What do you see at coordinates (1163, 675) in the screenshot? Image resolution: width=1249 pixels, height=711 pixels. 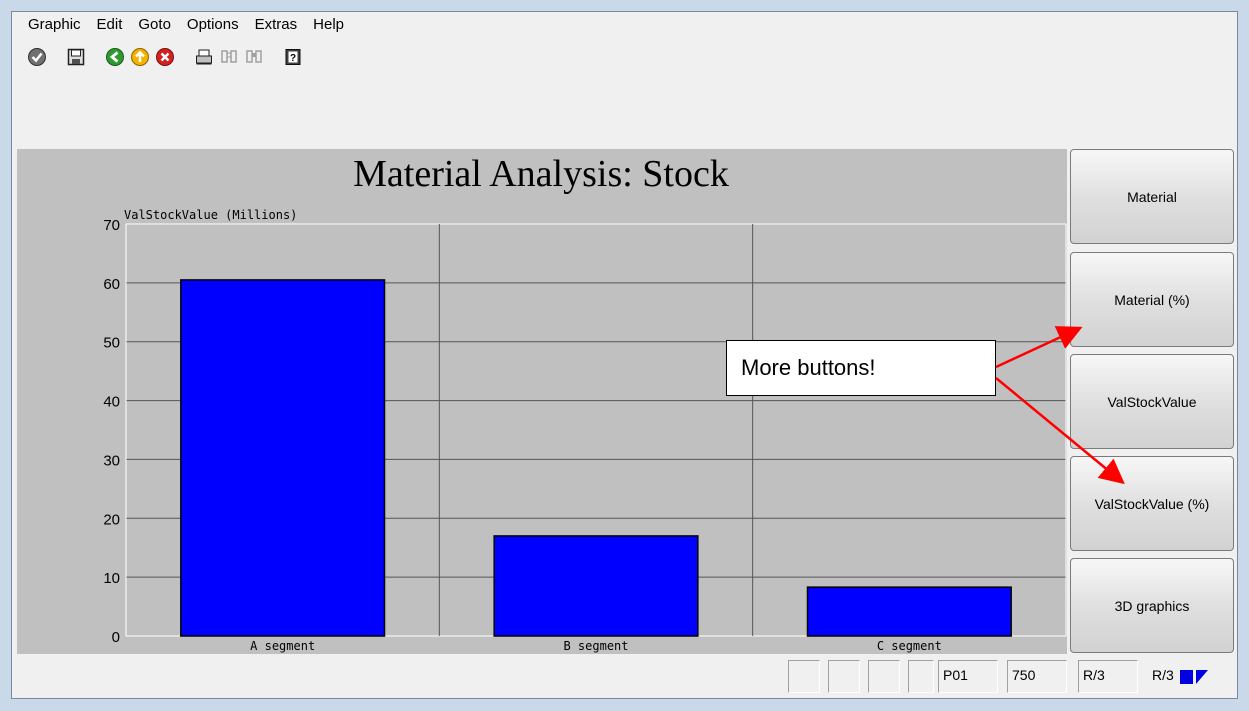 I see `status-indicator-label: R/3` at bounding box center [1163, 675].